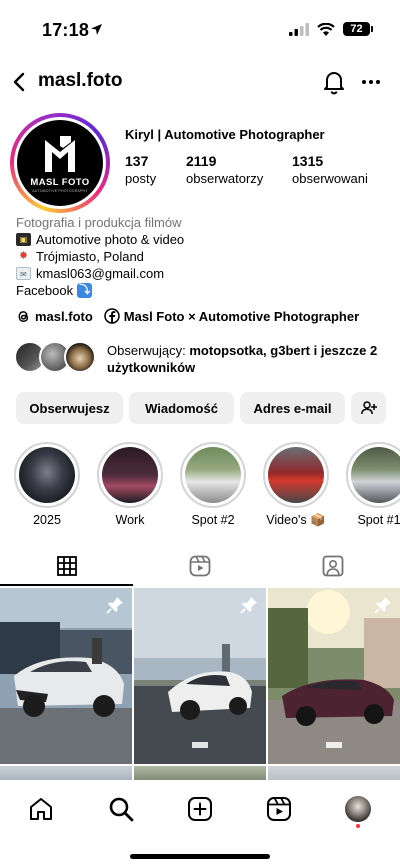  I want to click on nav-reels, so click(279, 809).